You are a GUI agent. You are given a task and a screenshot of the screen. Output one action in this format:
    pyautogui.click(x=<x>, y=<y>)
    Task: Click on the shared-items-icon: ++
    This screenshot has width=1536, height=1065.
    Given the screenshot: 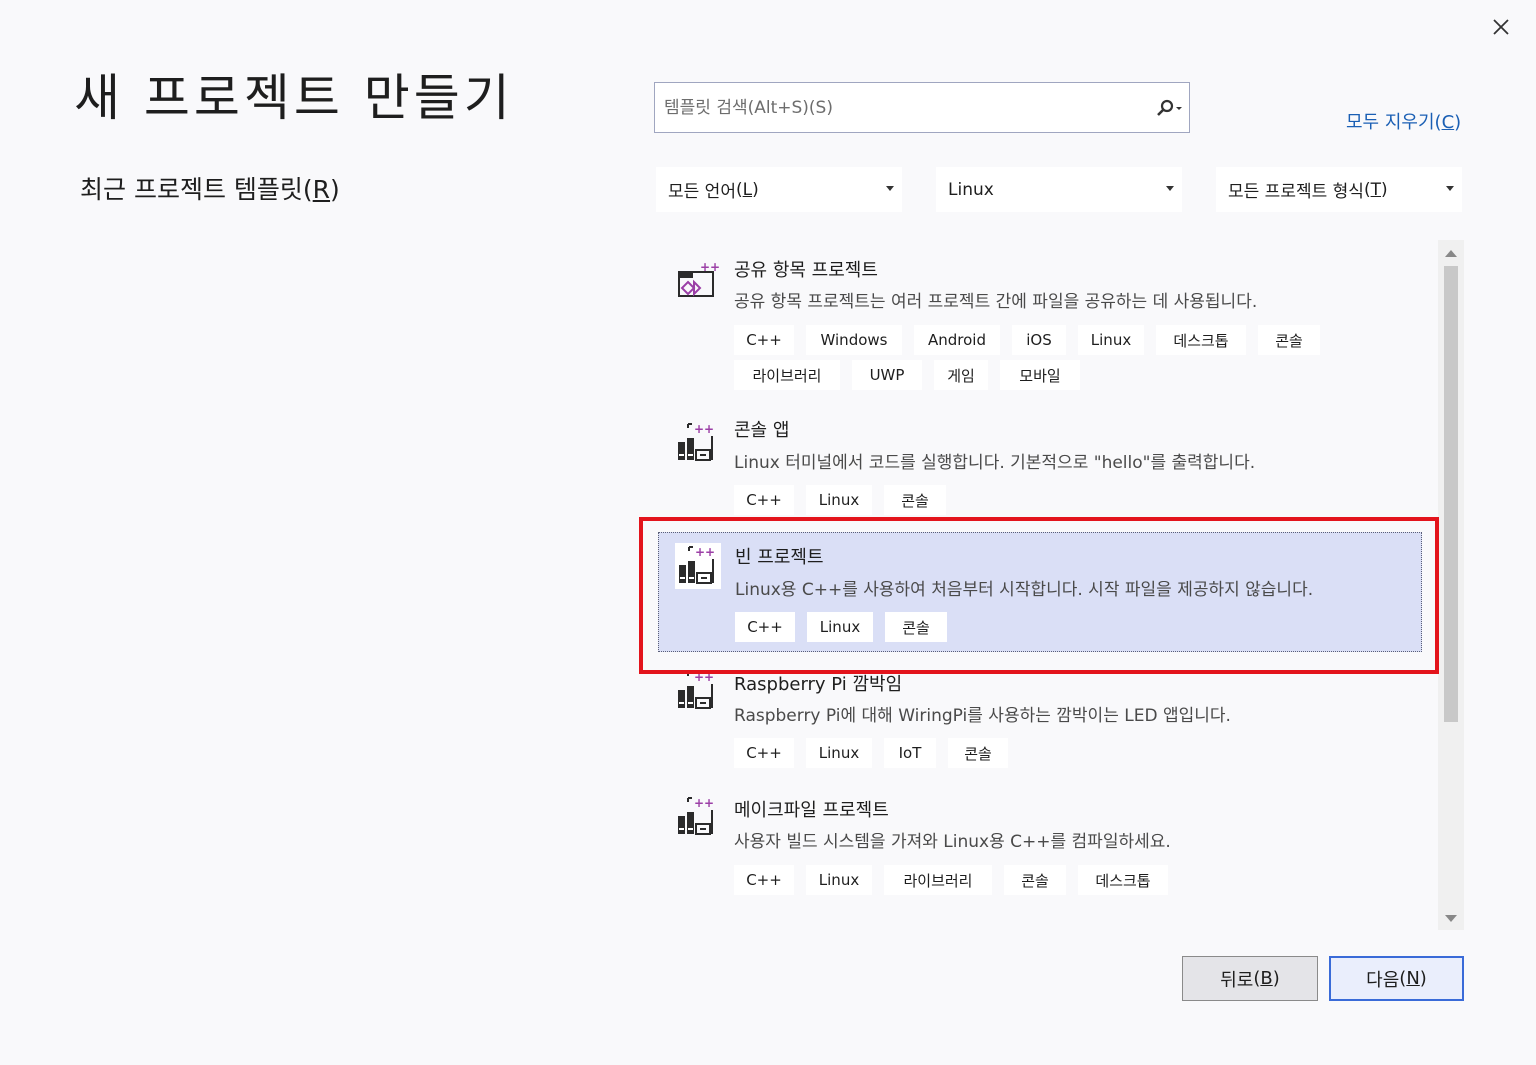 What is the action you would take?
    pyautogui.click(x=699, y=278)
    